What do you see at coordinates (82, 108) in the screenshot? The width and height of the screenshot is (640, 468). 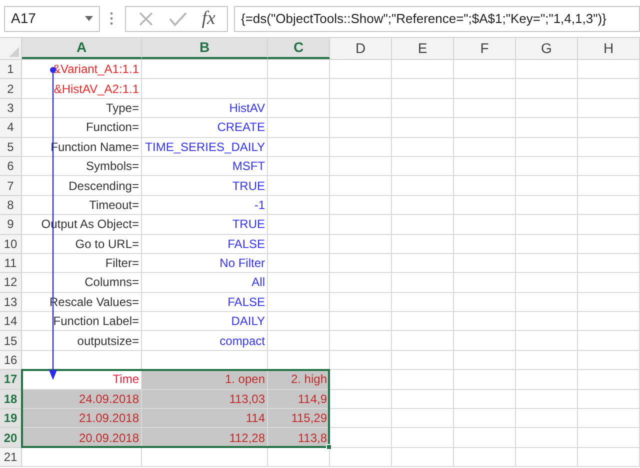 I see `table-cell: Type=` at bounding box center [82, 108].